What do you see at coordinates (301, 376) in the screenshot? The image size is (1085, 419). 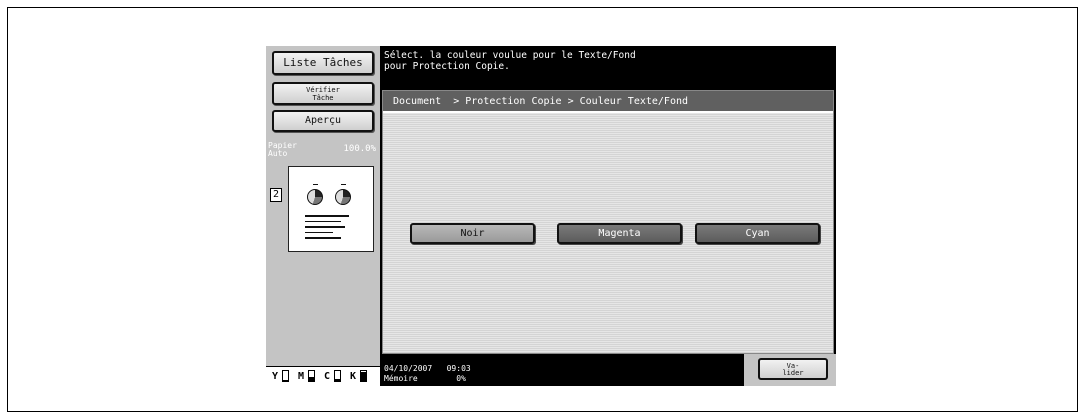 I see `toner-label-m: M` at bounding box center [301, 376].